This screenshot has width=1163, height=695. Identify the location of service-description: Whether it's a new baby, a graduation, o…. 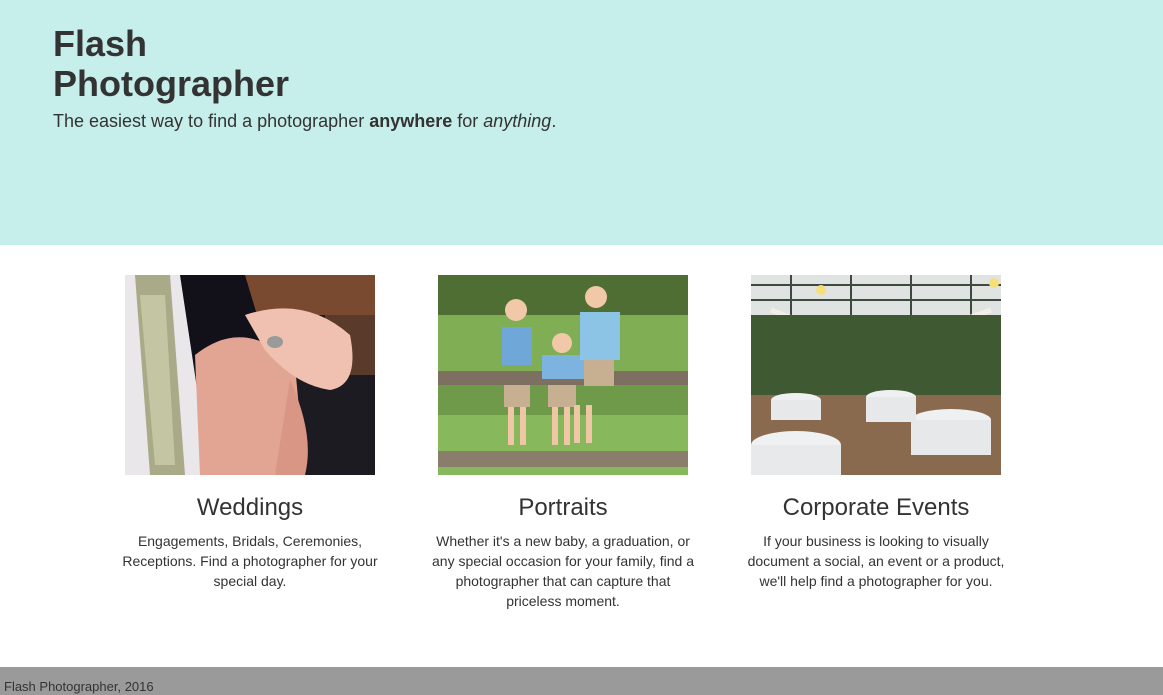
(563, 571).